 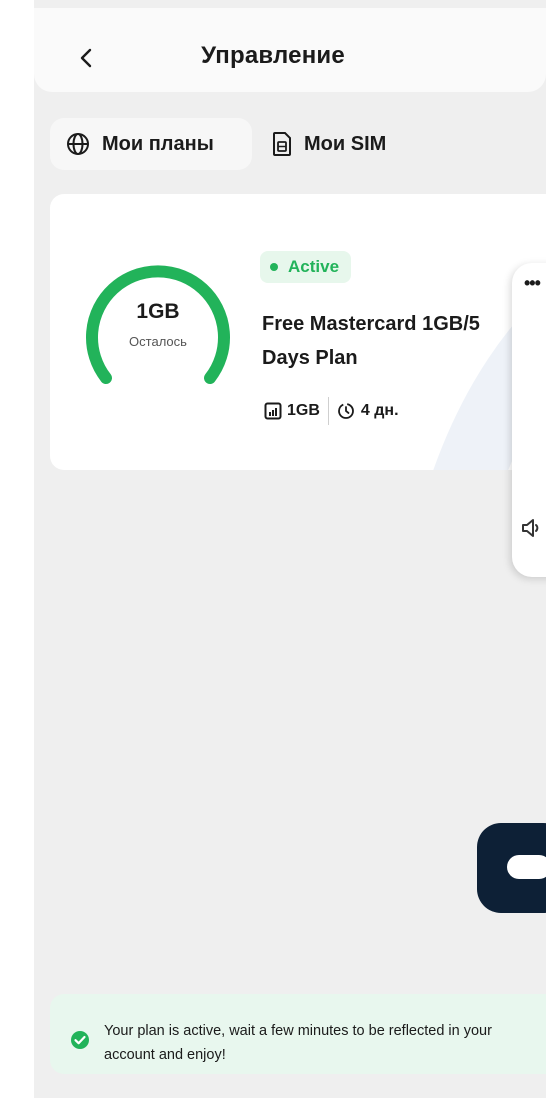 What do you see at coordinates (80, 1040) in the screenshot?
I see `check-circle-icon` at bounding box center [80, 1040].